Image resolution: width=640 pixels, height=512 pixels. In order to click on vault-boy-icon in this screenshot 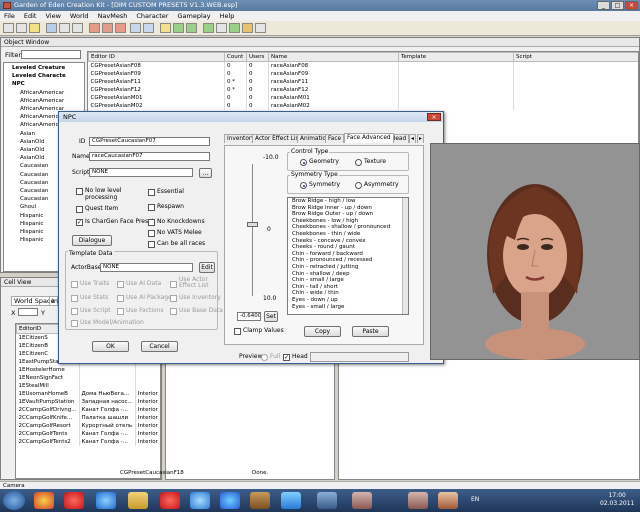, I will do `click(291, 500)`.